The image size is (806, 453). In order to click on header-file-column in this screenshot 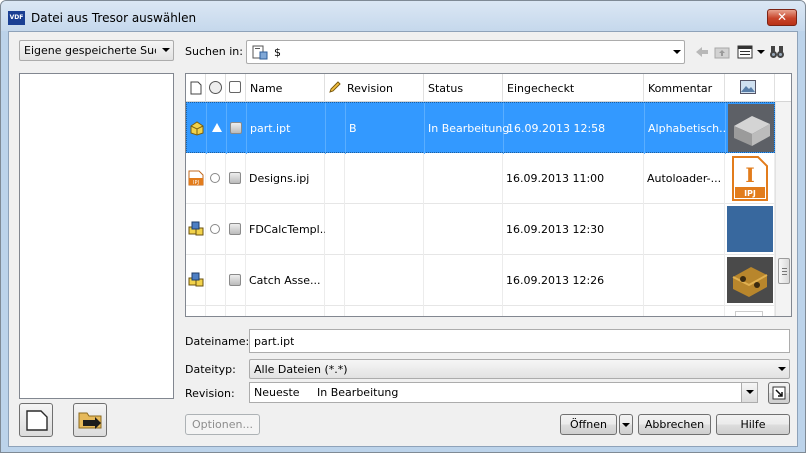, I will do `click(196, 88)`.